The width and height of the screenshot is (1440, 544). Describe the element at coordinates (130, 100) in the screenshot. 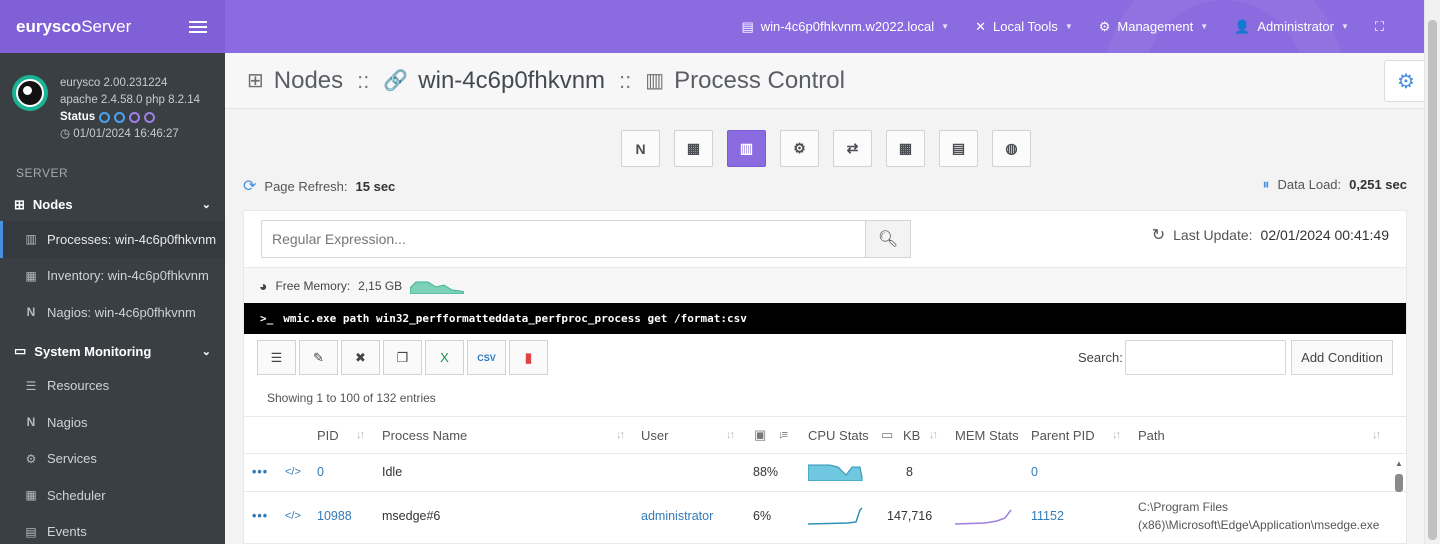

I see `stack-text: apache 2.4.58.0 php 8.2.14` at that location.